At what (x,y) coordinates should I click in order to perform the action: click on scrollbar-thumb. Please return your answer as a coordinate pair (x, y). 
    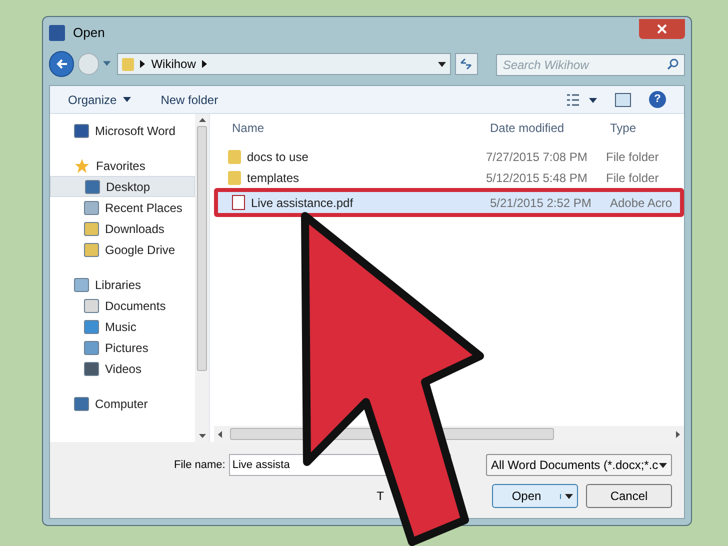
    Looking at the image, I should click on (202, 248).